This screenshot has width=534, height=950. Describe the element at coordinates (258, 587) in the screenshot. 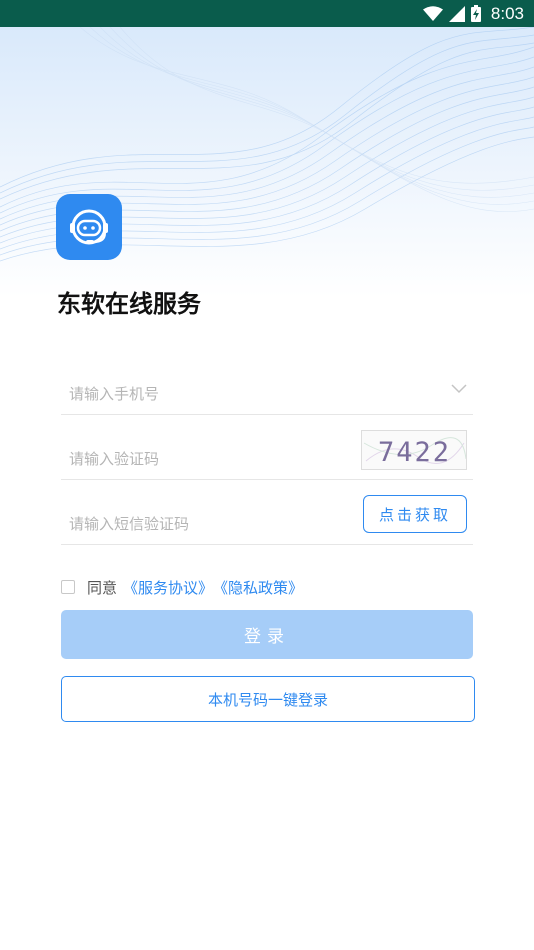

I see `privacy-policy-link: 《隐私政策》` at that location.